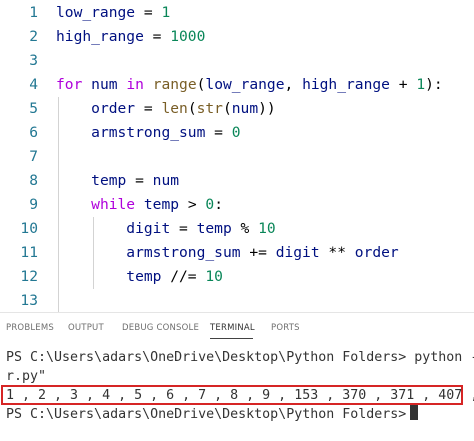 The width and height of the screenshot is (474, 441). What do you see at coordinates (237, 205) in the screenshot?
I see `code-line-9: 9 while temp > 0:` at bounding box center [237, 205].